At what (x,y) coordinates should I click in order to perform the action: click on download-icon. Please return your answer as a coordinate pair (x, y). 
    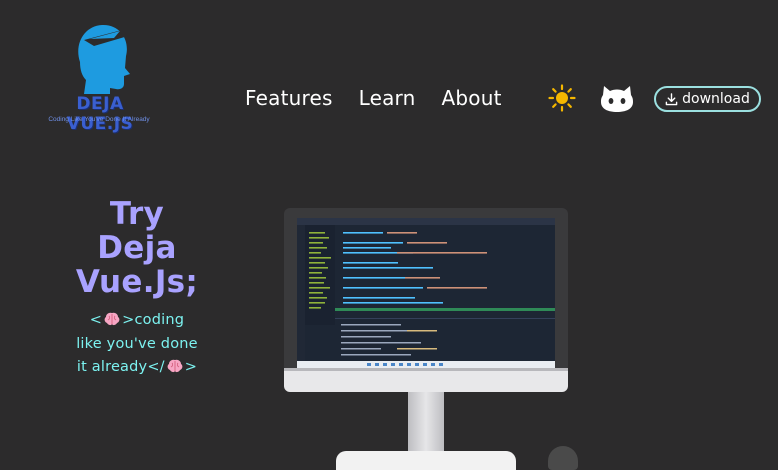
    Looking at the image, I should click on (671, 98).